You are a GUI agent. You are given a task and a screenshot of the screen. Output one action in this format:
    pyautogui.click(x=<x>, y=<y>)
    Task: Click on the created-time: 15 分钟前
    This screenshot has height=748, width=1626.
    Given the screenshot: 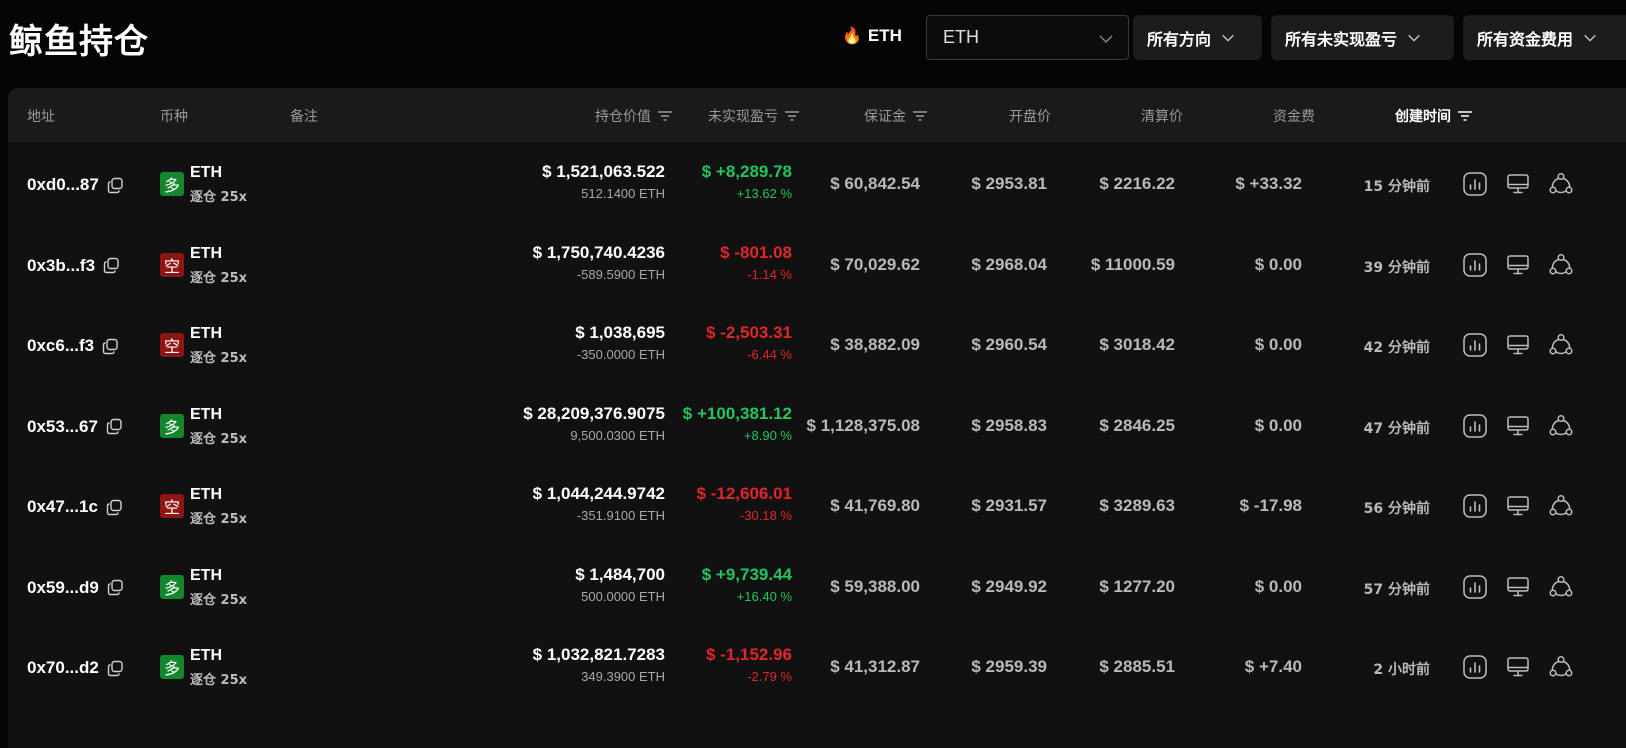 What is the action you would take?
    pyautogui.click(x=1396, y=187)
    